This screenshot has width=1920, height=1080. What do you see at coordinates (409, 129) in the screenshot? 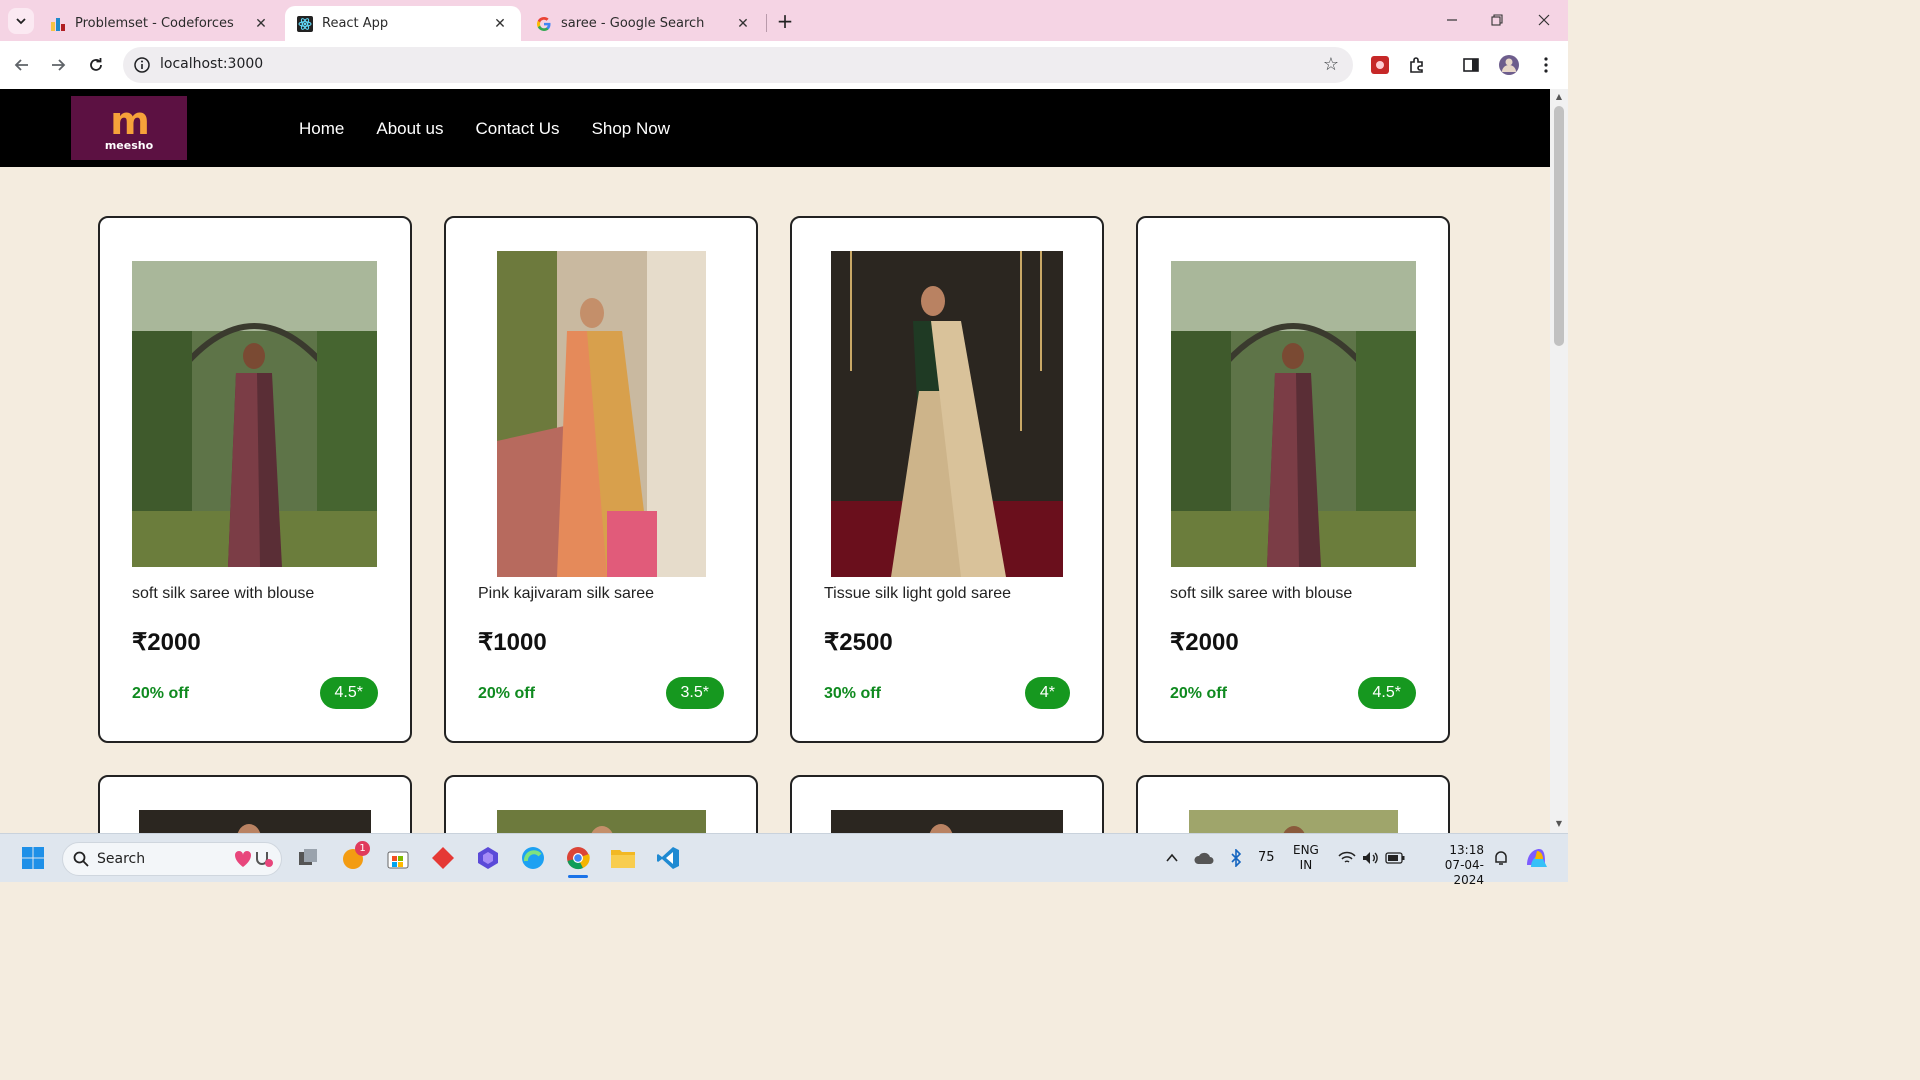
I see `nav-about: About us` at bounding box center [409, 129].